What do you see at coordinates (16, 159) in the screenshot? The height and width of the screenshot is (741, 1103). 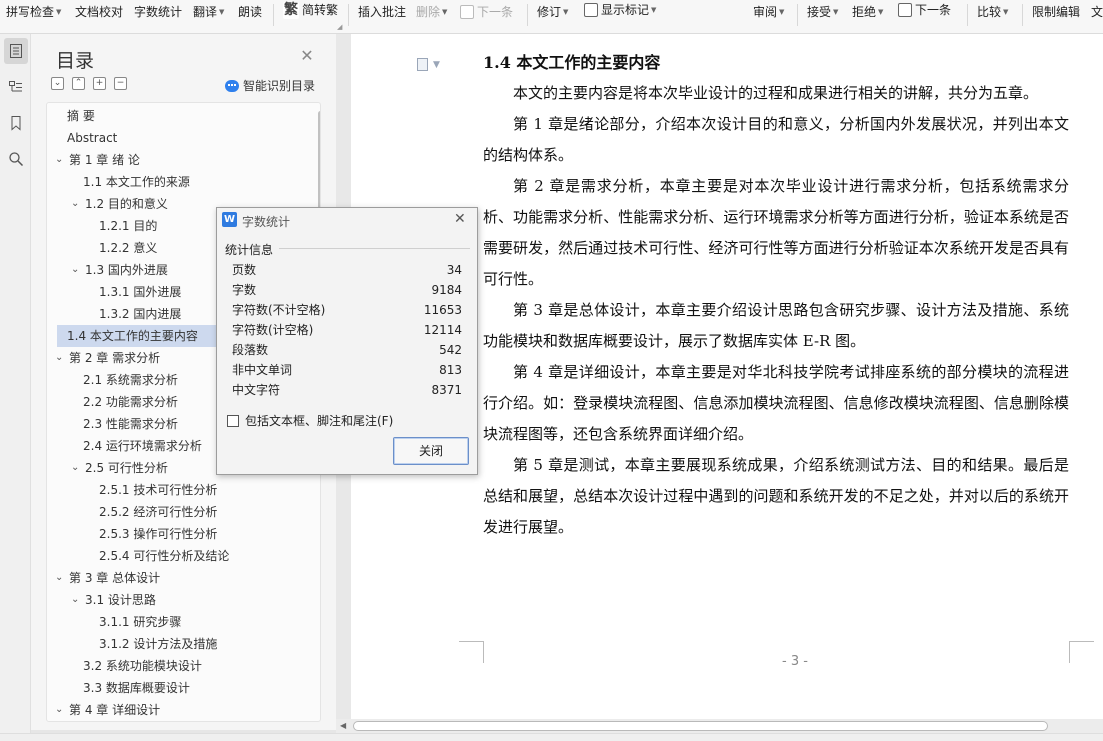 I see `find-panel-button` at bounding box center [16, 159].